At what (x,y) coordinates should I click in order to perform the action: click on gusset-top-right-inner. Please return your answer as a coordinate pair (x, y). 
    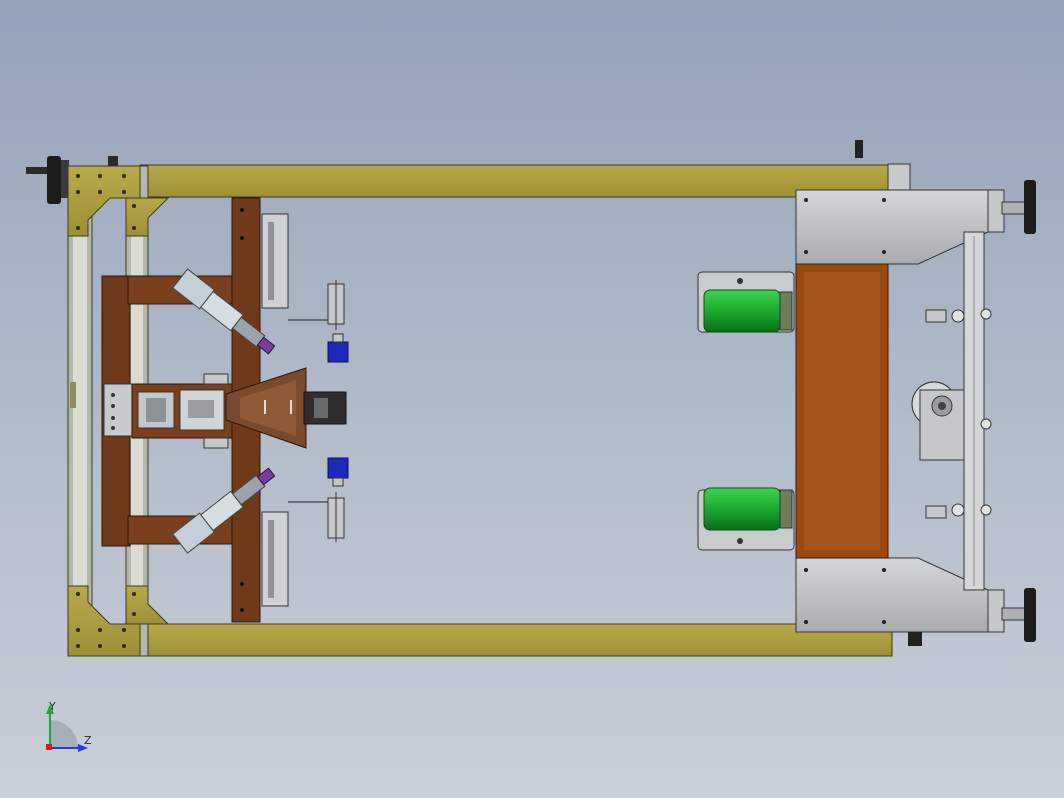
    Looking at the image, I should click on (147, 217).